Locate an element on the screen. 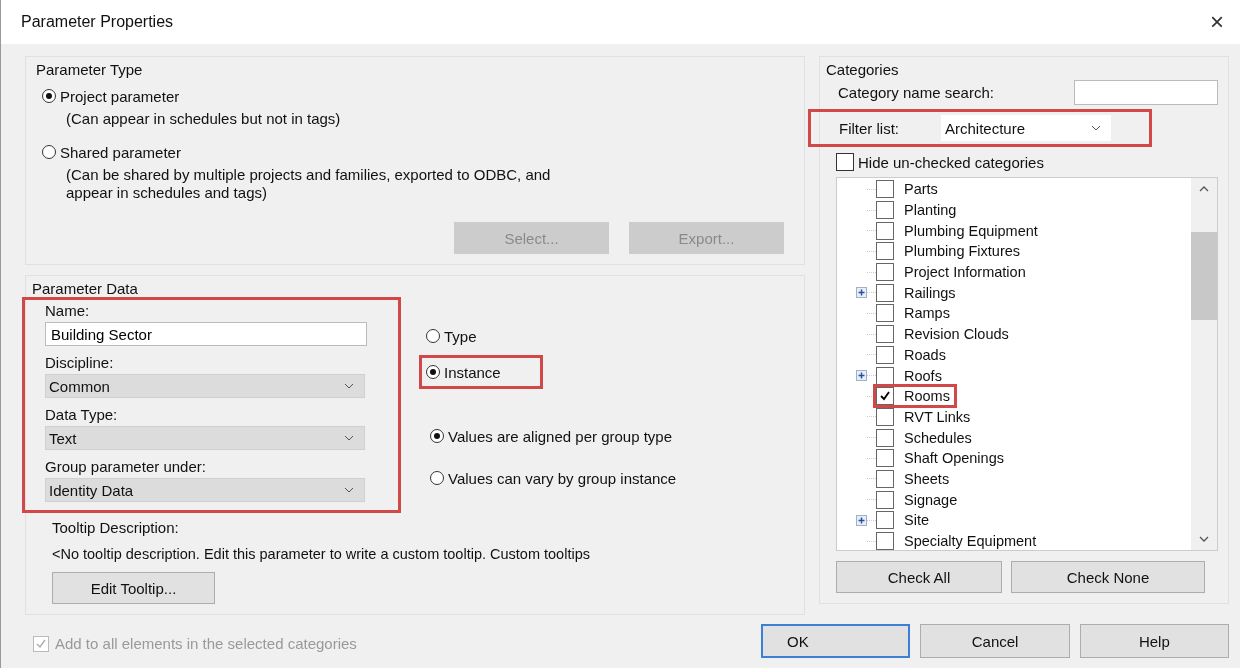  field-label: Name: is located at coordinates (68, 310).